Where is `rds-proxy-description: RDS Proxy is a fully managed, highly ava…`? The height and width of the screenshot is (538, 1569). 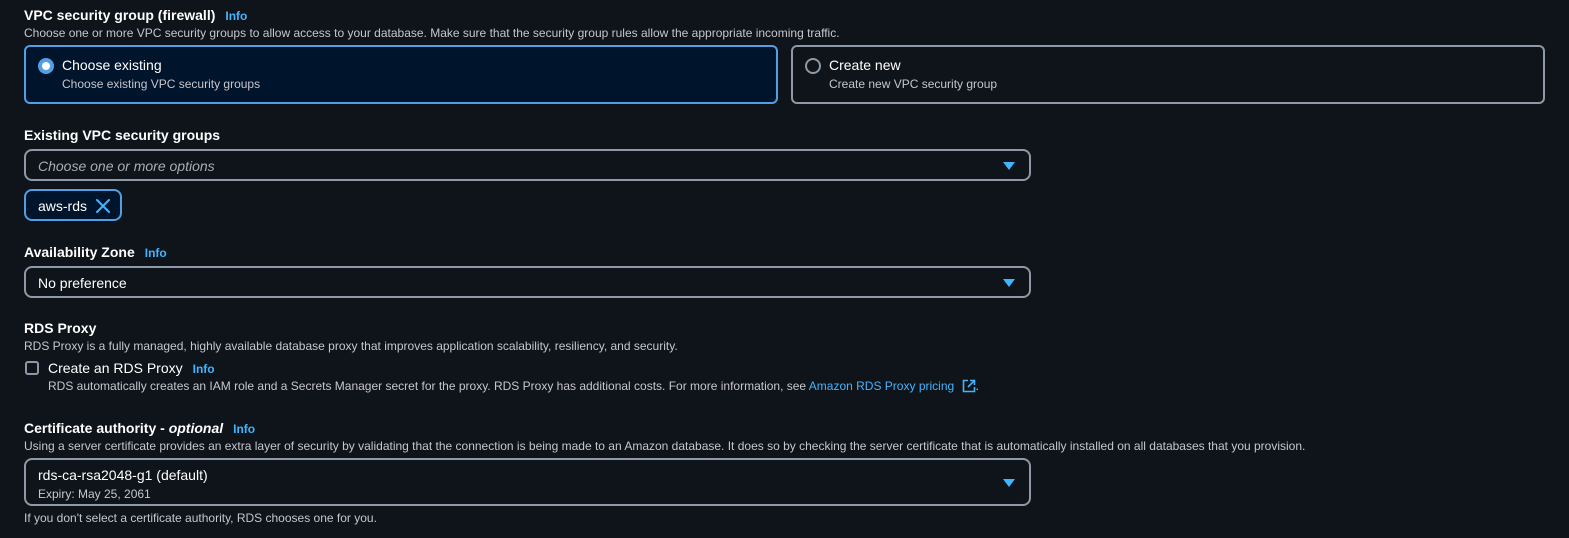 rds-proxy-description: RDS Proxy is a fully managed, highly ava… is located at coordinates (351, 346).